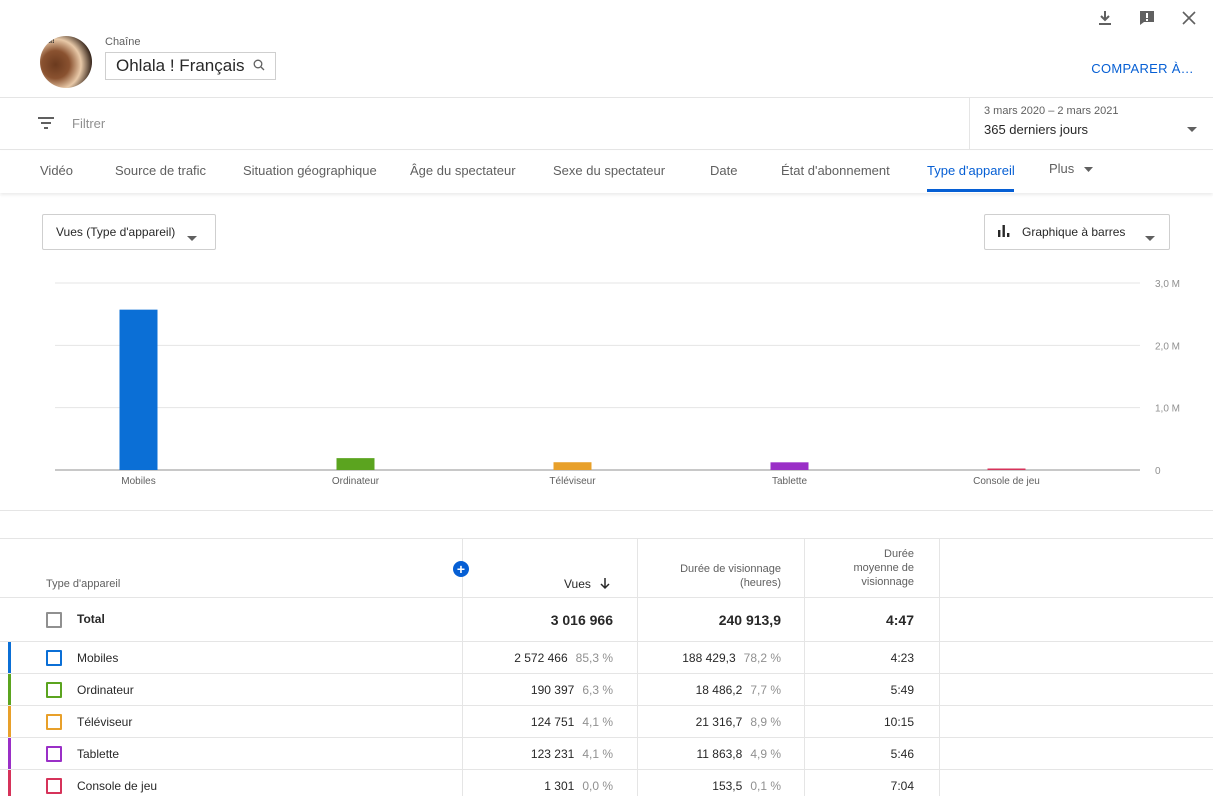 The width and height of the screenshot is (1213, 796). I want to click on row-watch-time: 153,5 0,1 %, so click(746, 786).